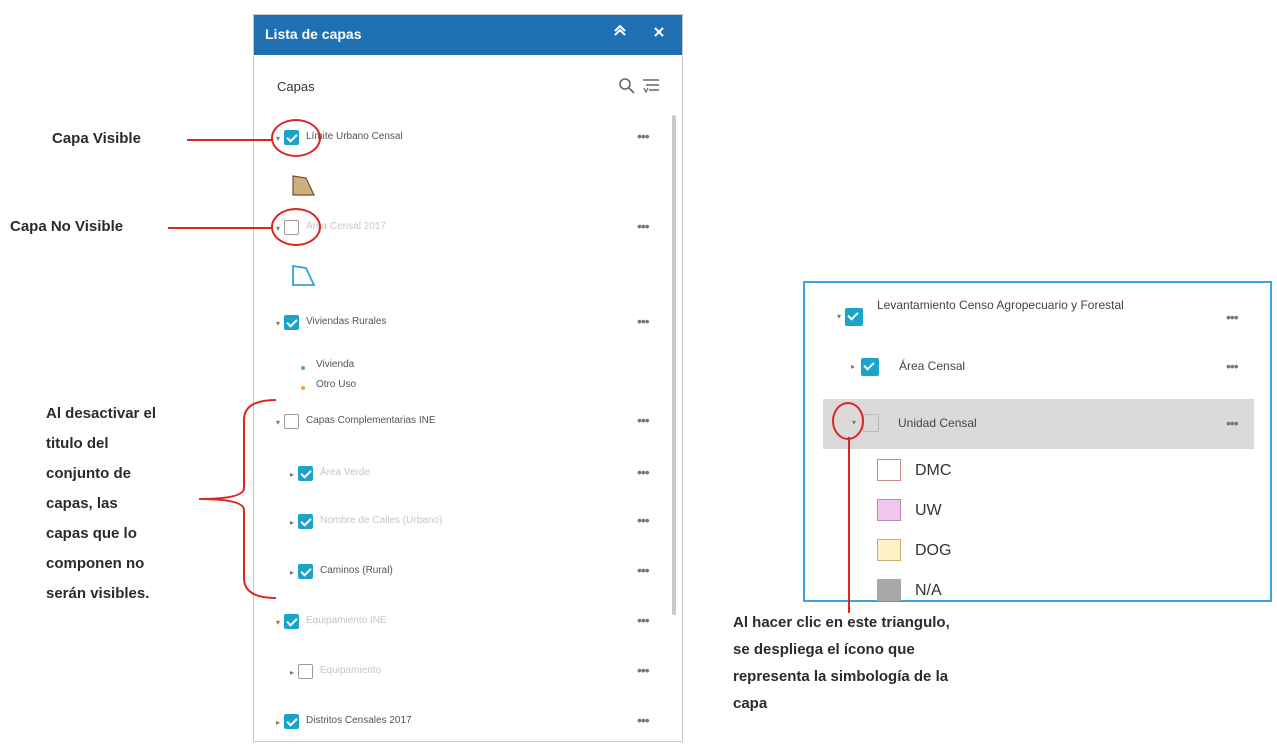 The width and height of the screenshot is (1277, 751). I want to click on symbol-label: N/A, so click(928, 590).